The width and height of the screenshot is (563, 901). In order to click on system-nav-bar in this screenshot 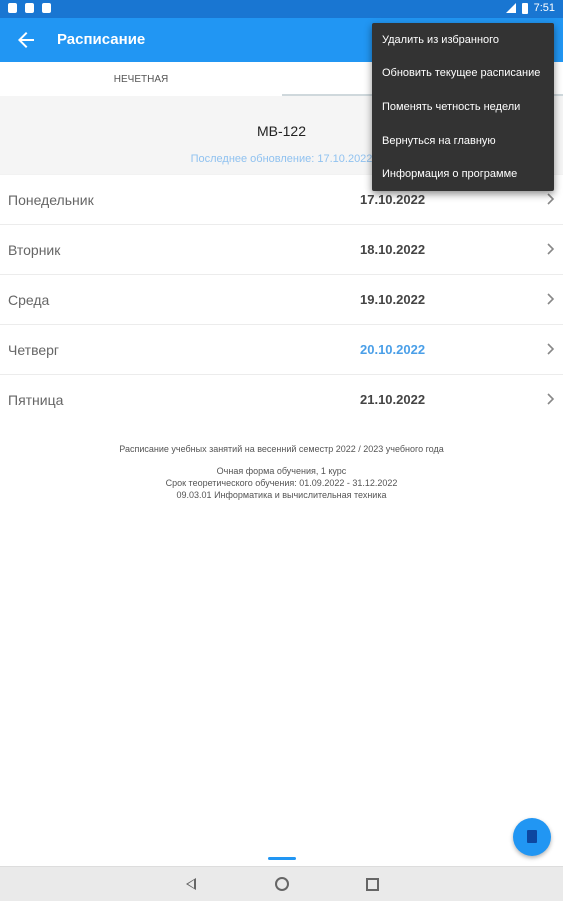, I will do `click(281, 883)`.